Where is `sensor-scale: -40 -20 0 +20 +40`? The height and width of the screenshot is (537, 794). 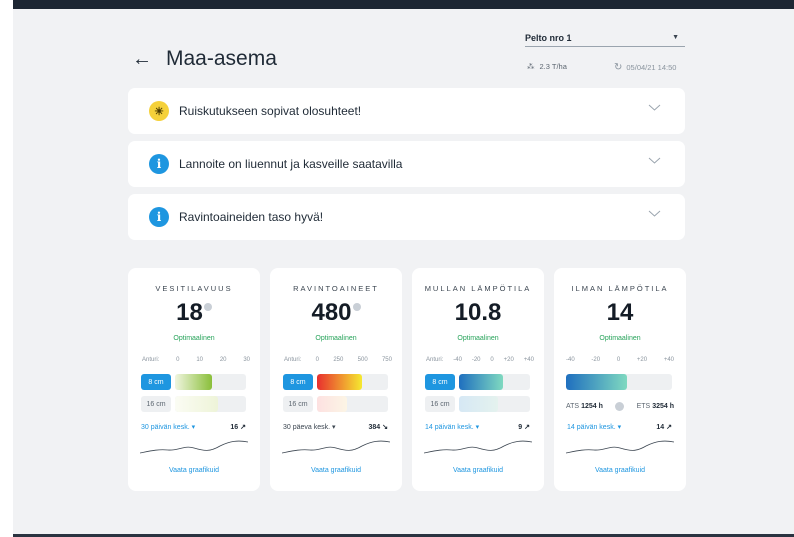
sensor-scale: -40 -20 0 +20 +40 is located at coordinates (620, 360).